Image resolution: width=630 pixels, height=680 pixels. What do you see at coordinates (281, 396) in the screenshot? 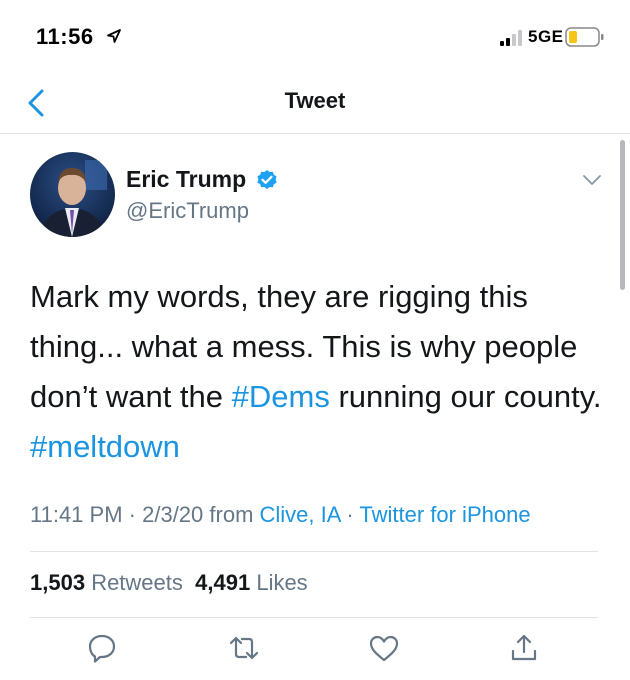
I see `hashtag-link: #Dems` at bounding box center [281, 396].